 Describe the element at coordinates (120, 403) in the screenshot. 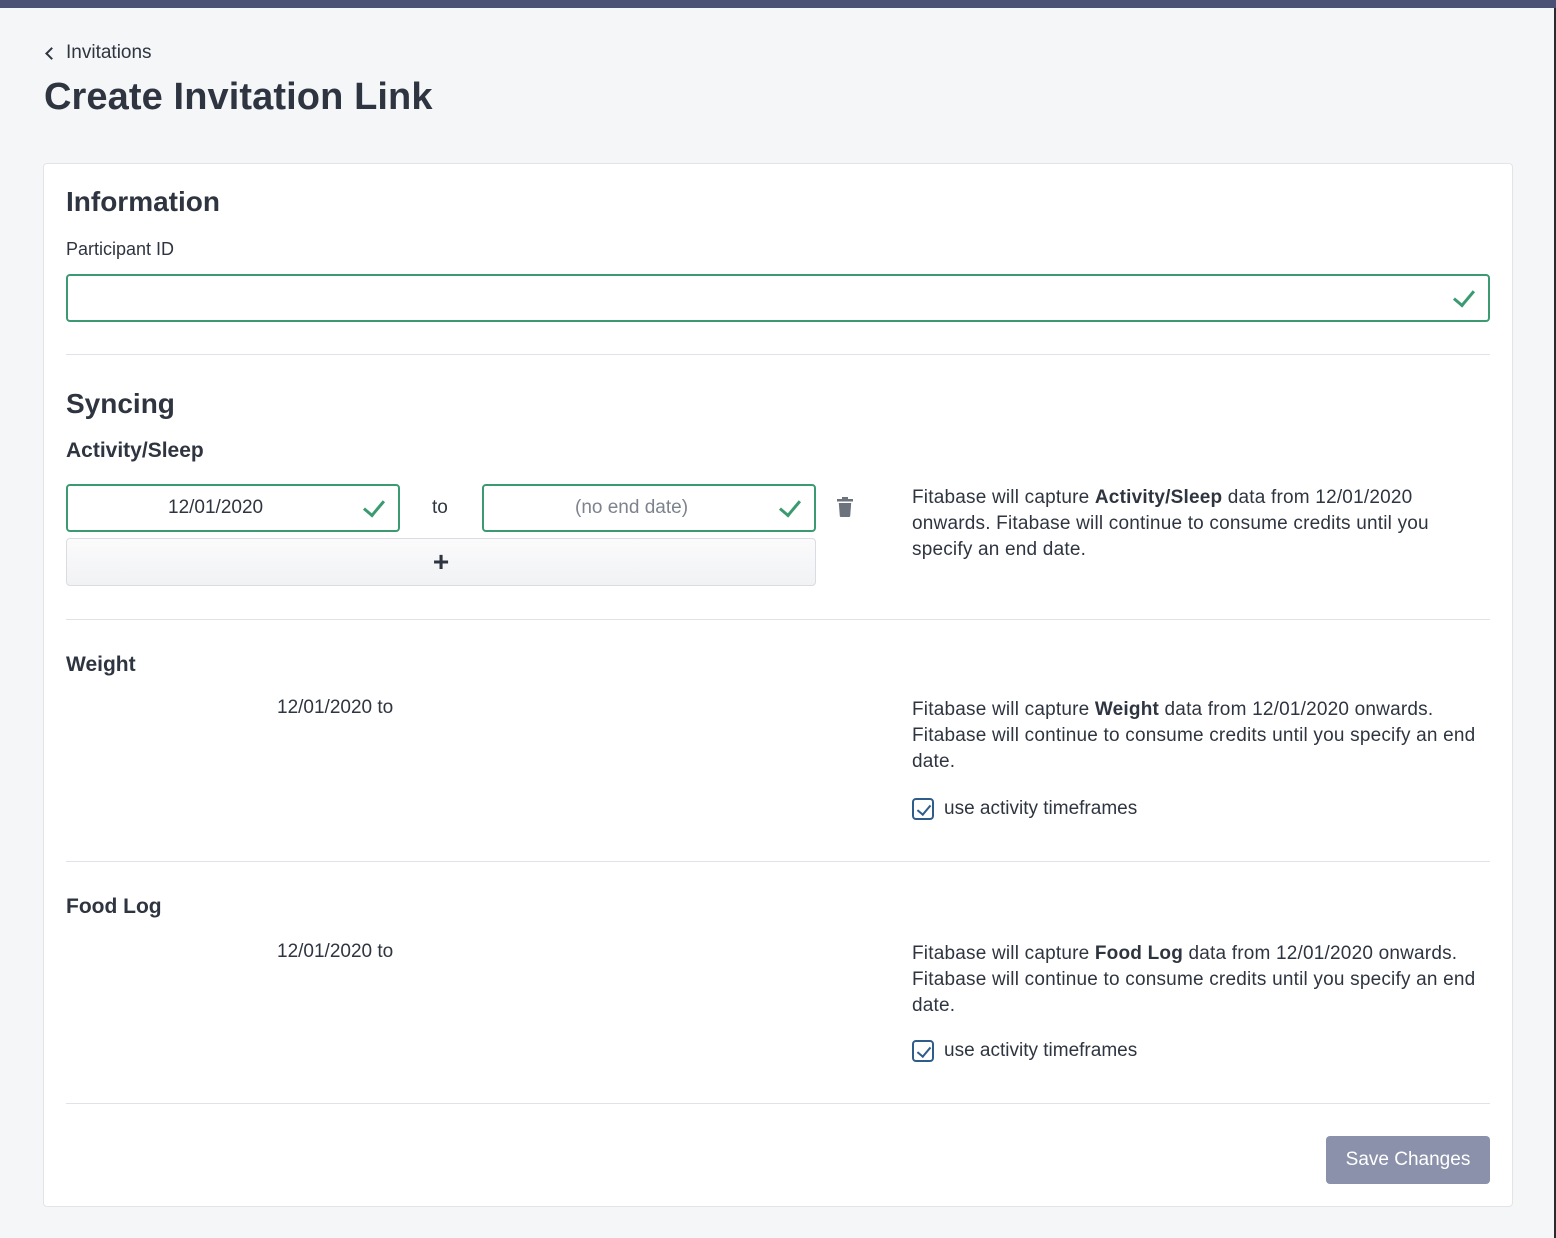

I see `syncing-heading: Syncing` at that location.